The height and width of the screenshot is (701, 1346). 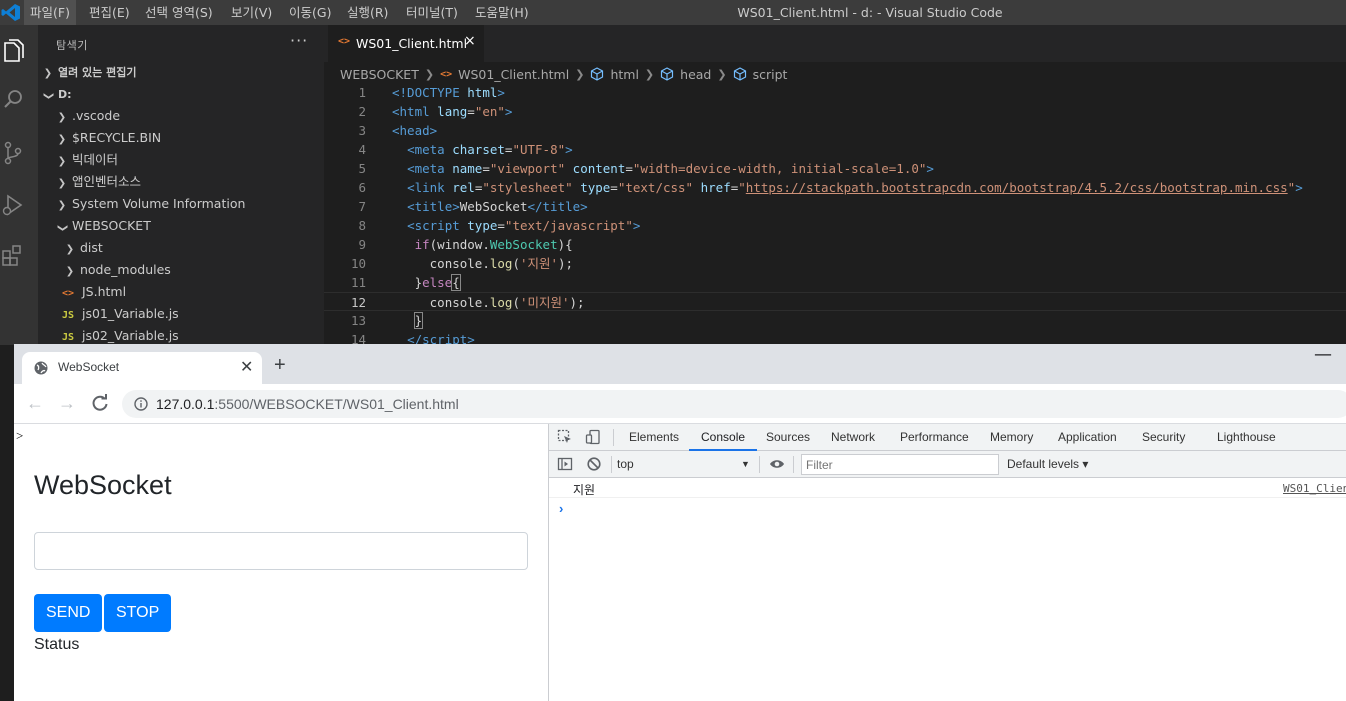 What do you see at coordinates (181, 226) in the screenshot?
I see `tree-item-websocket: ❯ WEBSOCKET` at bounding box center [181, 226].